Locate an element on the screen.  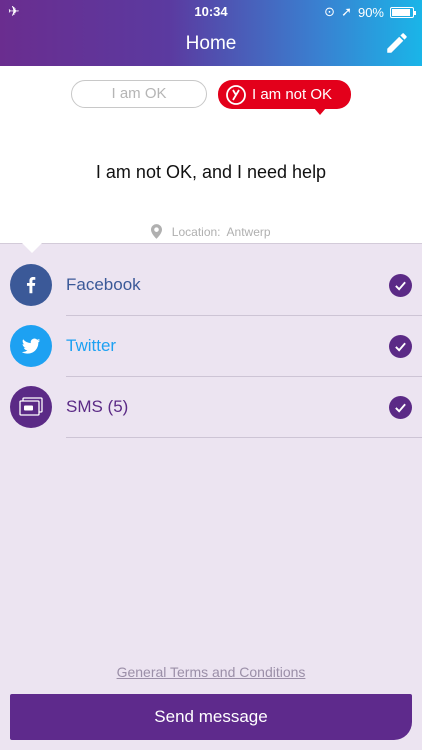
status-bar: ✈ 10:34 ⊙ ➚ 90% is located at coordinates (211, 11).